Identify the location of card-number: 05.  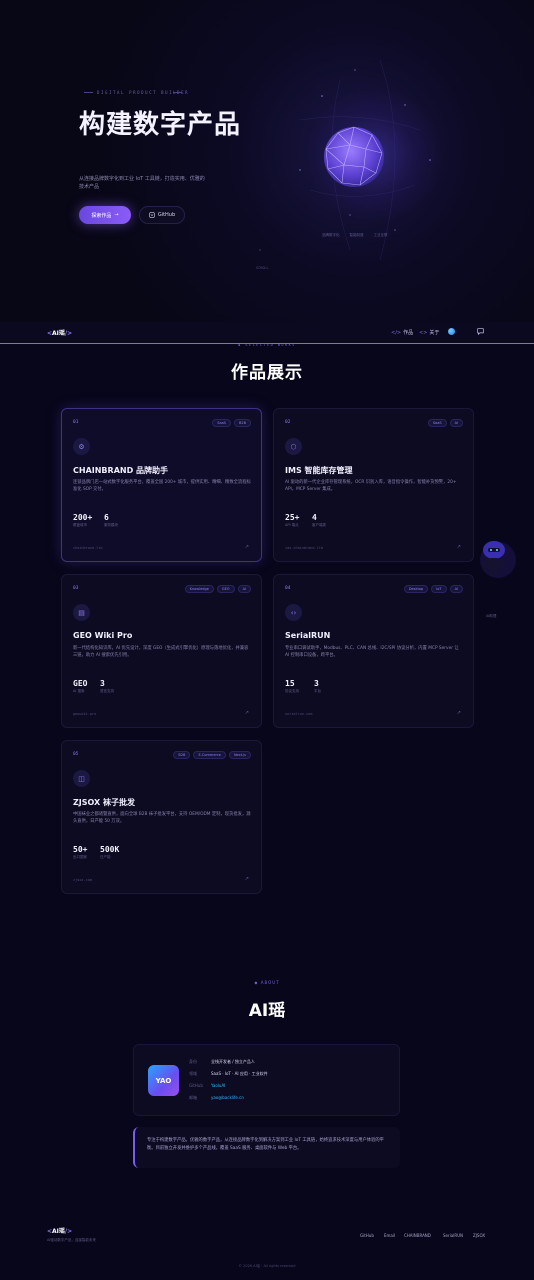
(76, 754).